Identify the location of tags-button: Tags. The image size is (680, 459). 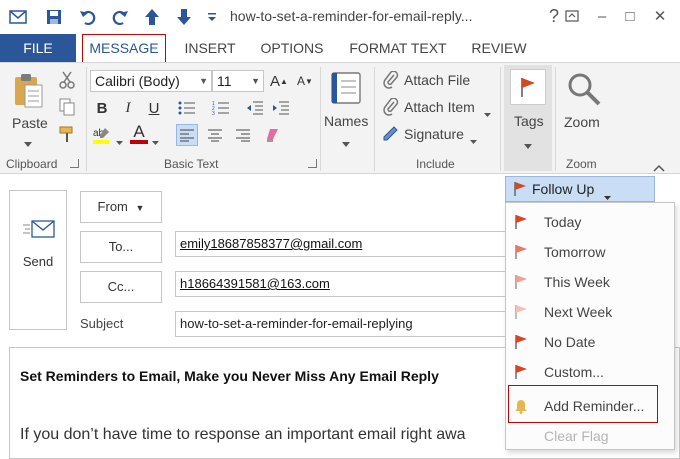
(528, 118).